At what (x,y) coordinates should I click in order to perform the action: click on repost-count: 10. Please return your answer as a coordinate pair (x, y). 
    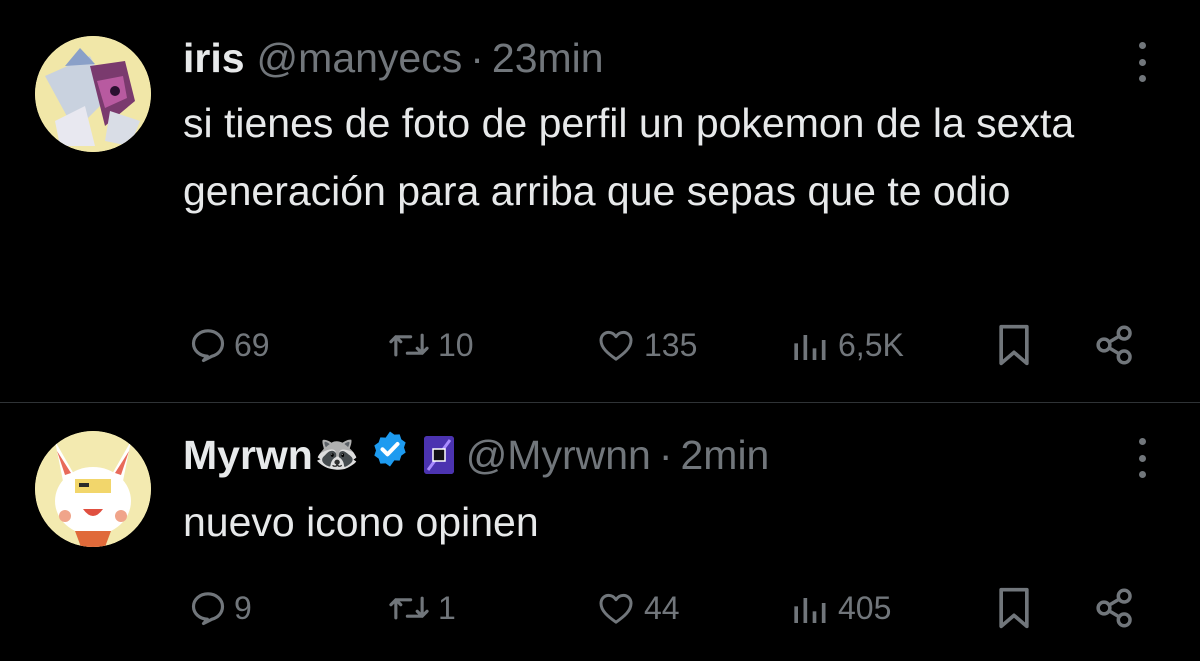
    Looking at the image, I should click on (456, 344).